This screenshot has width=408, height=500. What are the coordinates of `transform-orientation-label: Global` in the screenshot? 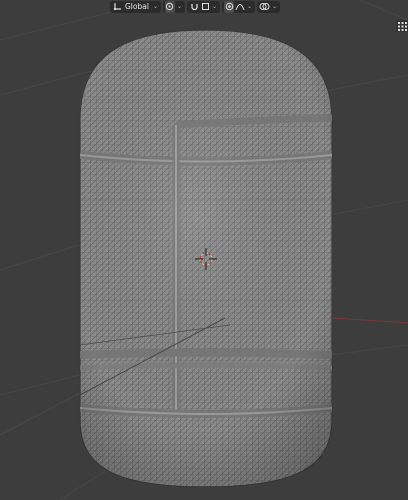 It's located at (137, 6).